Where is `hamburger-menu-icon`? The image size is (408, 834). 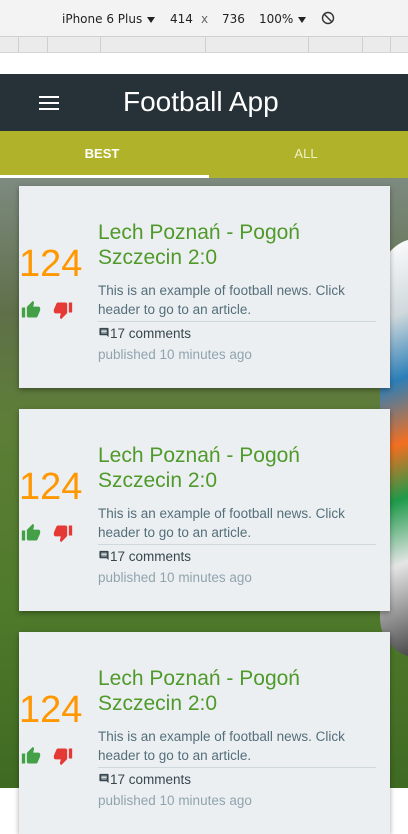
hamburger-menu-icon is located at coordinates (49, 103).